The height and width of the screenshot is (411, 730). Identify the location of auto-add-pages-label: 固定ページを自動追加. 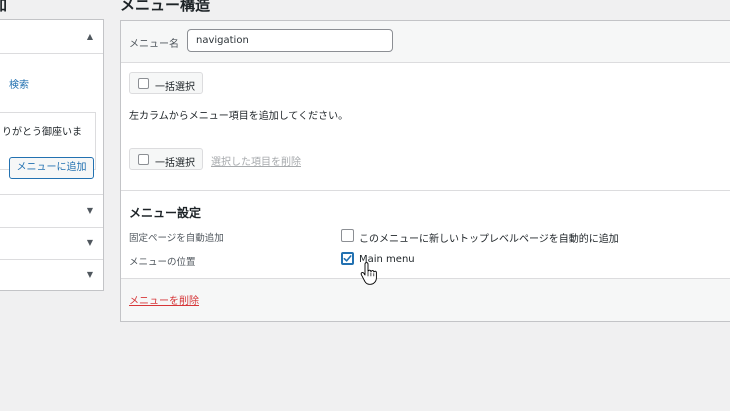
(176, 238).